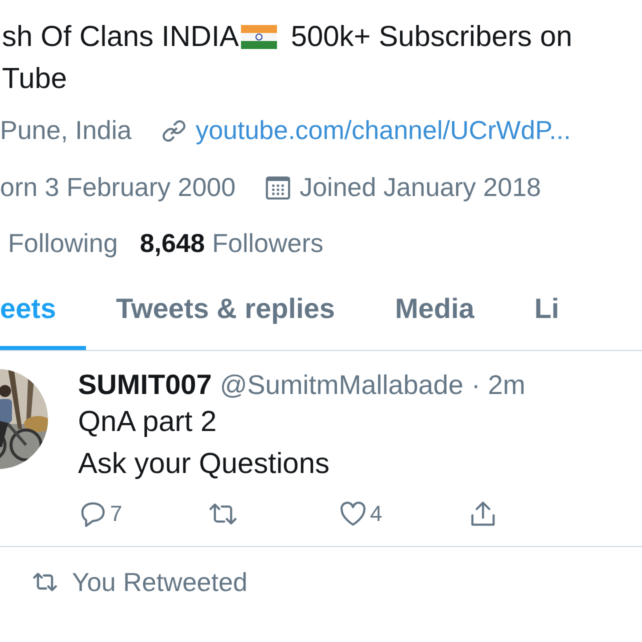 The height and width of the screenshot is (642, 642). I want to click on author-name: SUMIT007, so click(145, 385).